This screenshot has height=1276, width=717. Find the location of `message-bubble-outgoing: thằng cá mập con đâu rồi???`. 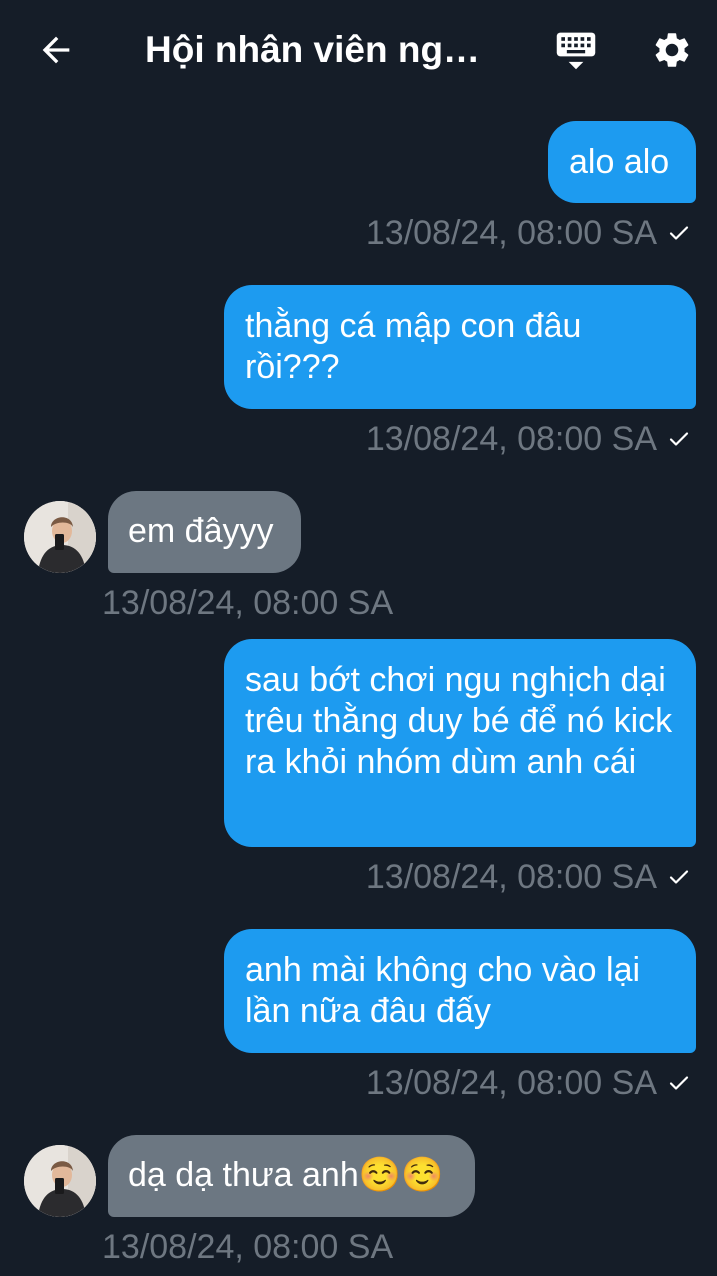

message-bubble-outgoing: thằng cá mập con đâu rồi??? is located at coordinates (460, 347).